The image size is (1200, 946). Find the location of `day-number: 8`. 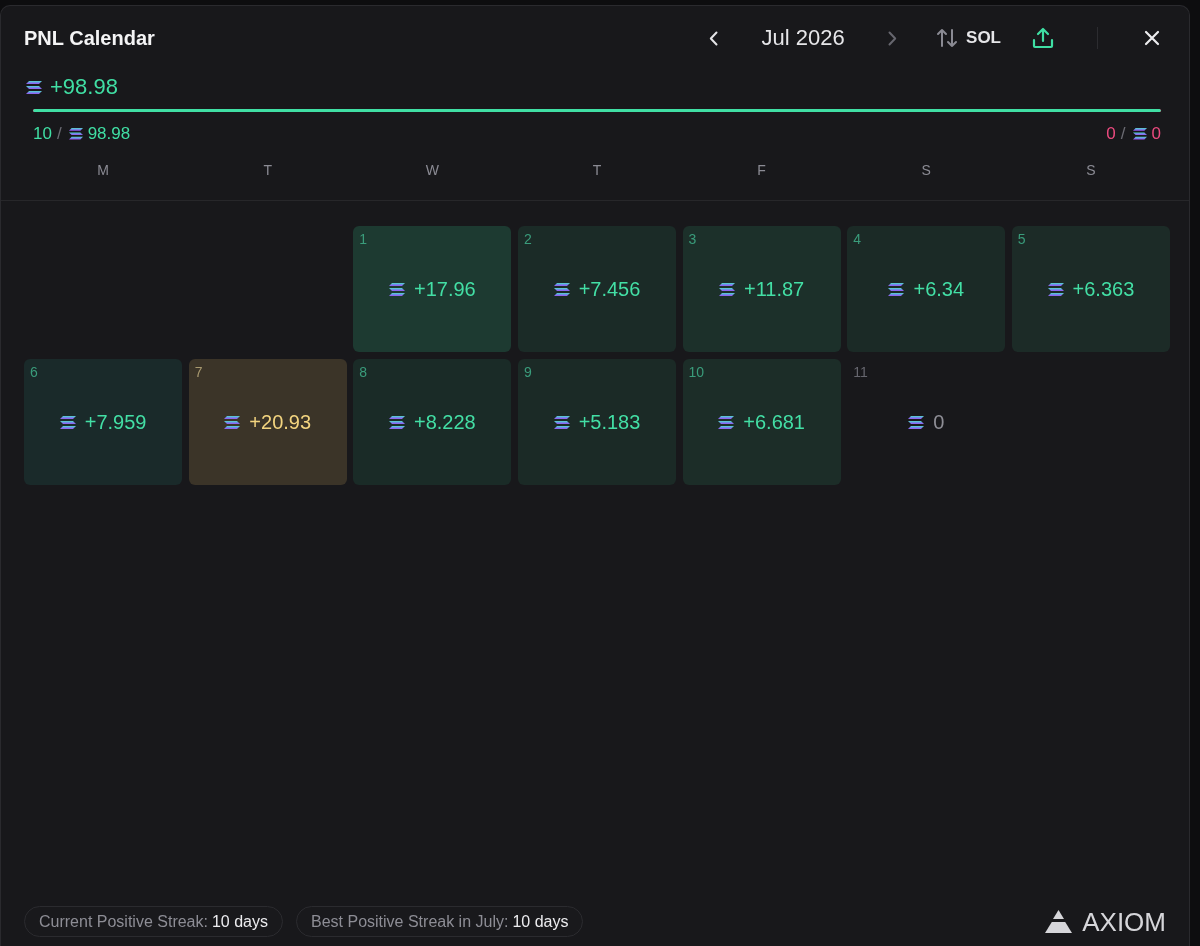

day-number: 8 is located at coordinates (363, 372).